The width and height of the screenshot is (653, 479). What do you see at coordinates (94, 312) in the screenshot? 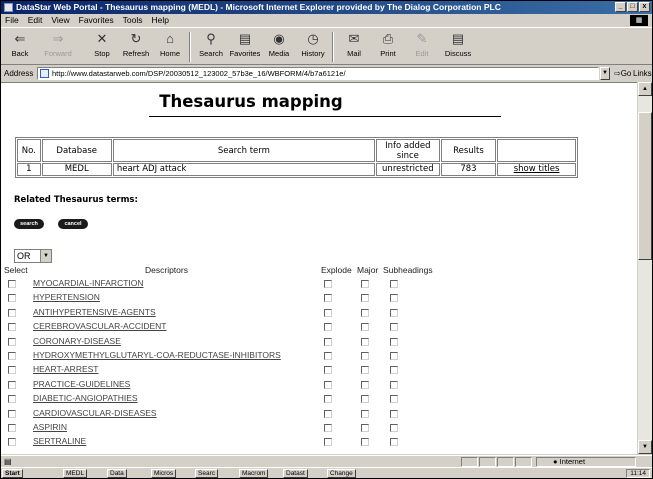
I see `descriptor-link: ANTIHYPERTENSIVE-AGENTS` at bounding box center [94, 312].